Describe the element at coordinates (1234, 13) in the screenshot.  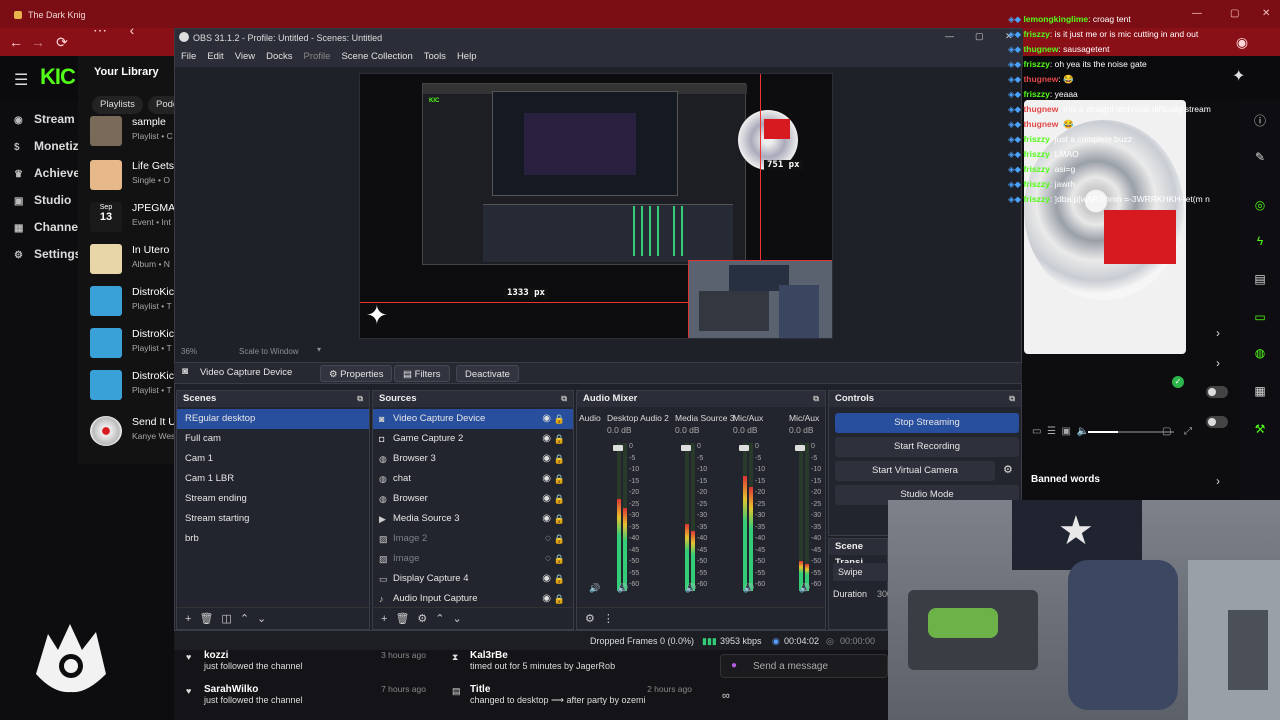
I see `maximize-button: ▢` at that location.